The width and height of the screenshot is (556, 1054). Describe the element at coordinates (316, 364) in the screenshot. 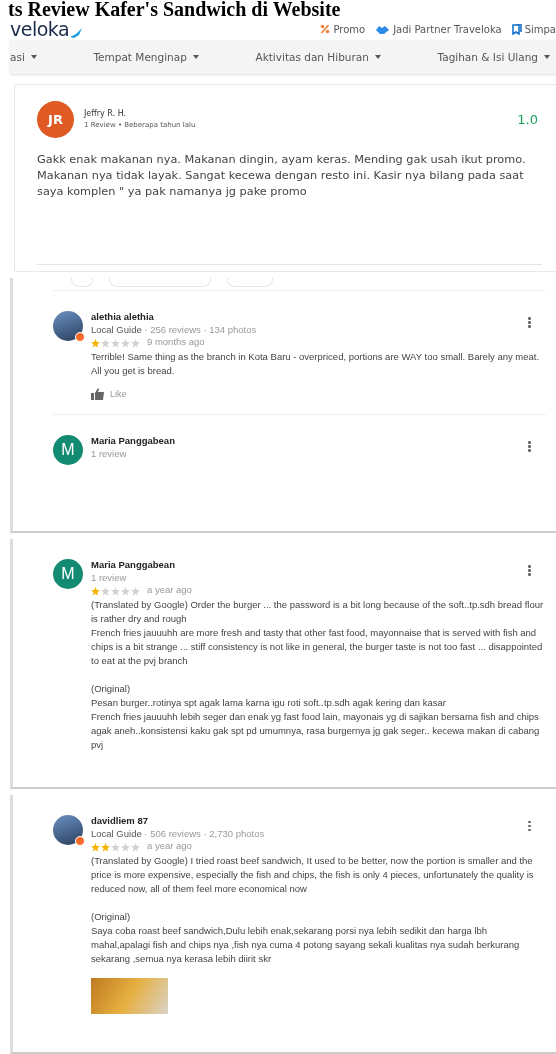

I see `review-text: Terrible! Same thing as the branch in Kota Baru - overpriced, portions are WAY too small. Barely any meat. All you get is bread.` at that location.